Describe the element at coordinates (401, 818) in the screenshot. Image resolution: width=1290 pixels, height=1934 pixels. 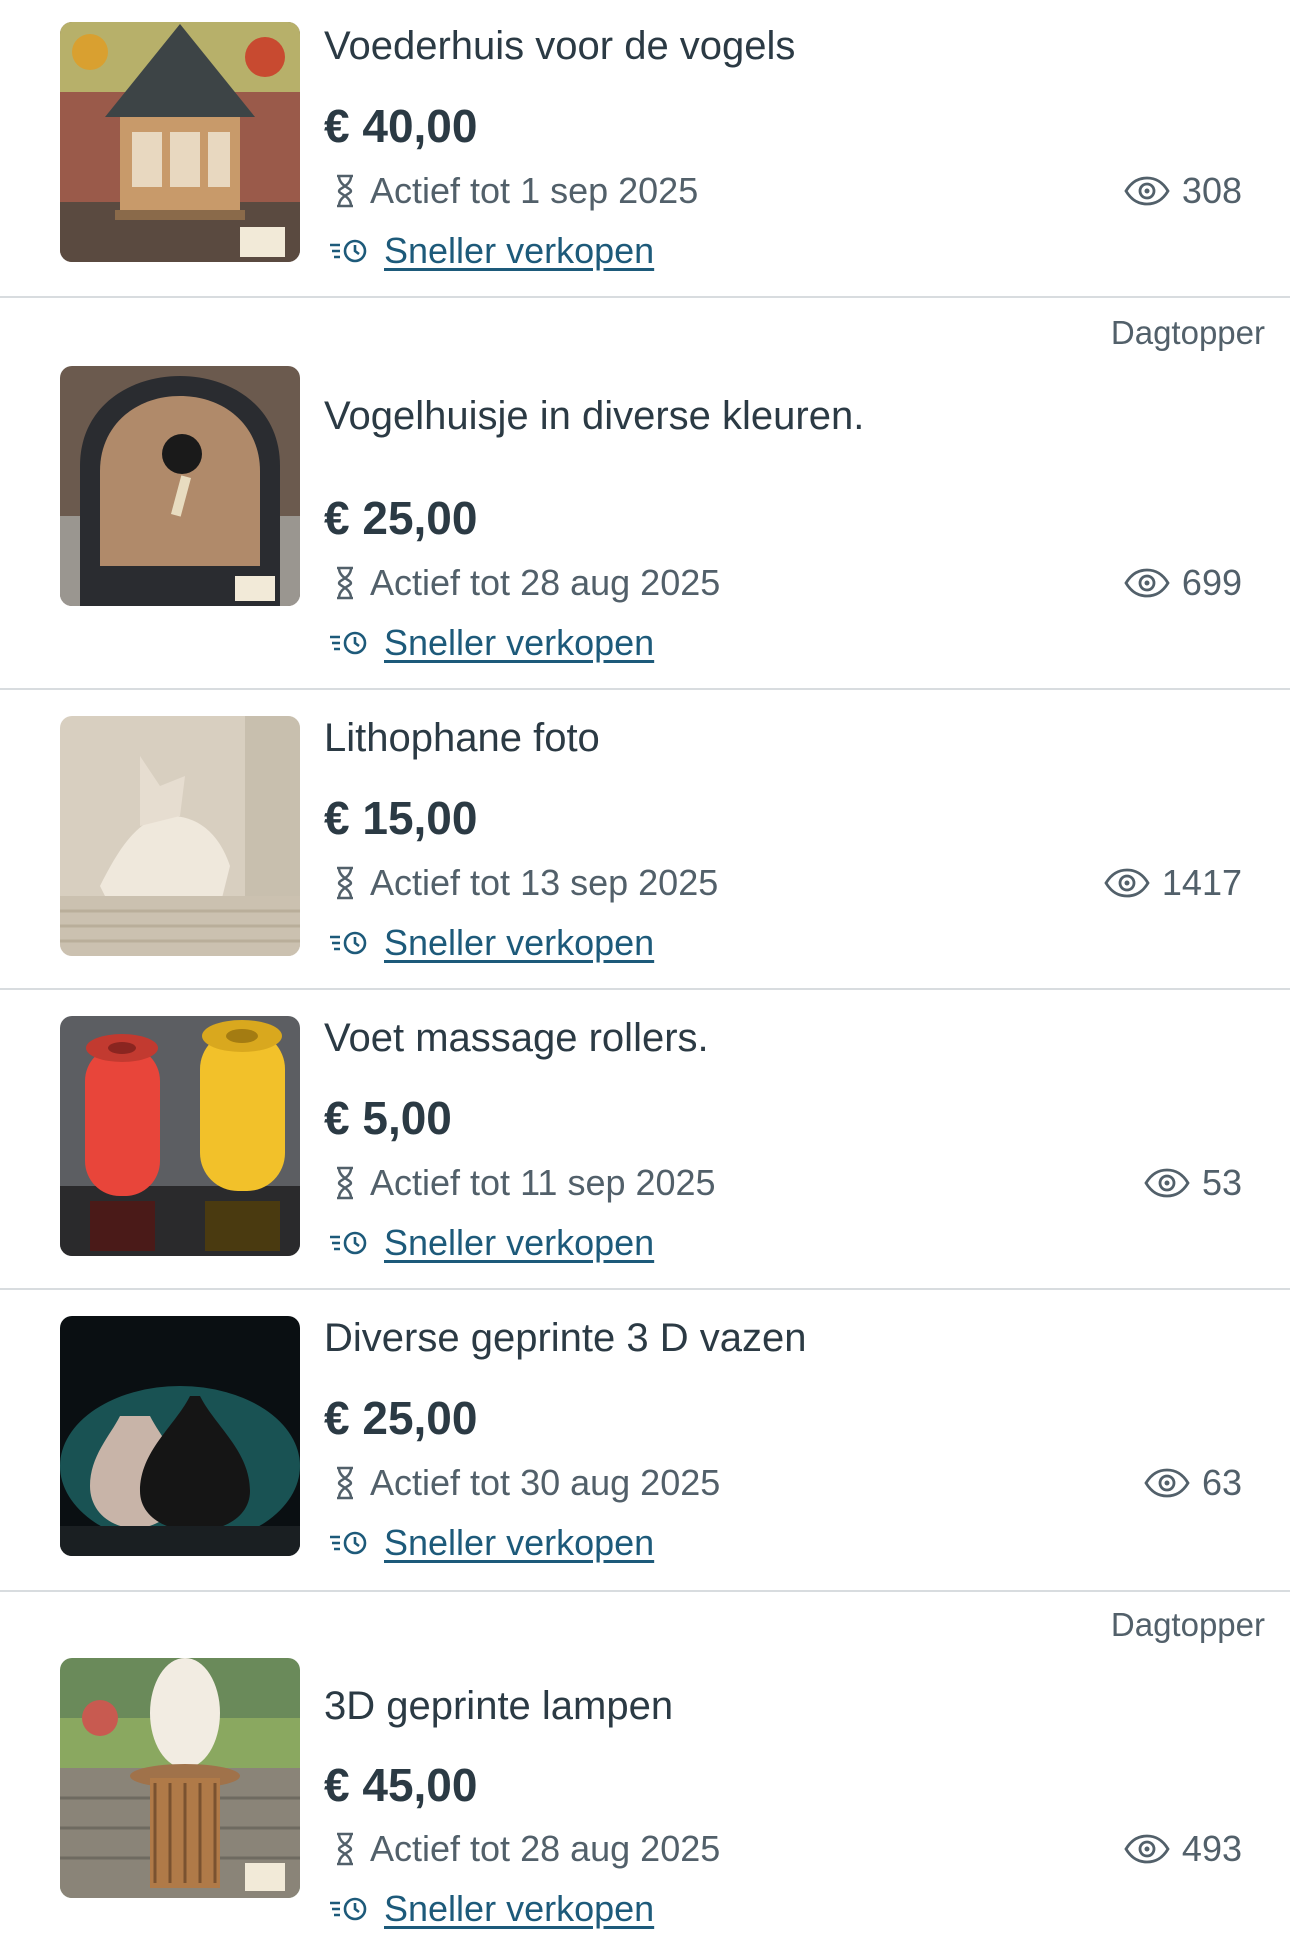
I see `listing-price: € 15,00` at that location.